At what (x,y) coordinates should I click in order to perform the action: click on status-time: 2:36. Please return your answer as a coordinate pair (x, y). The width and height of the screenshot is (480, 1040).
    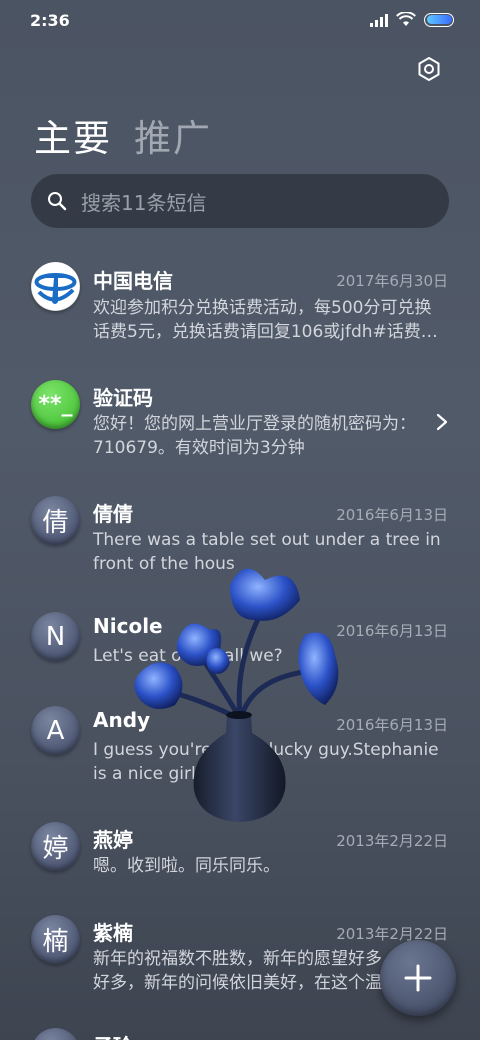
    Looking at the image, I should click on (50, 20).